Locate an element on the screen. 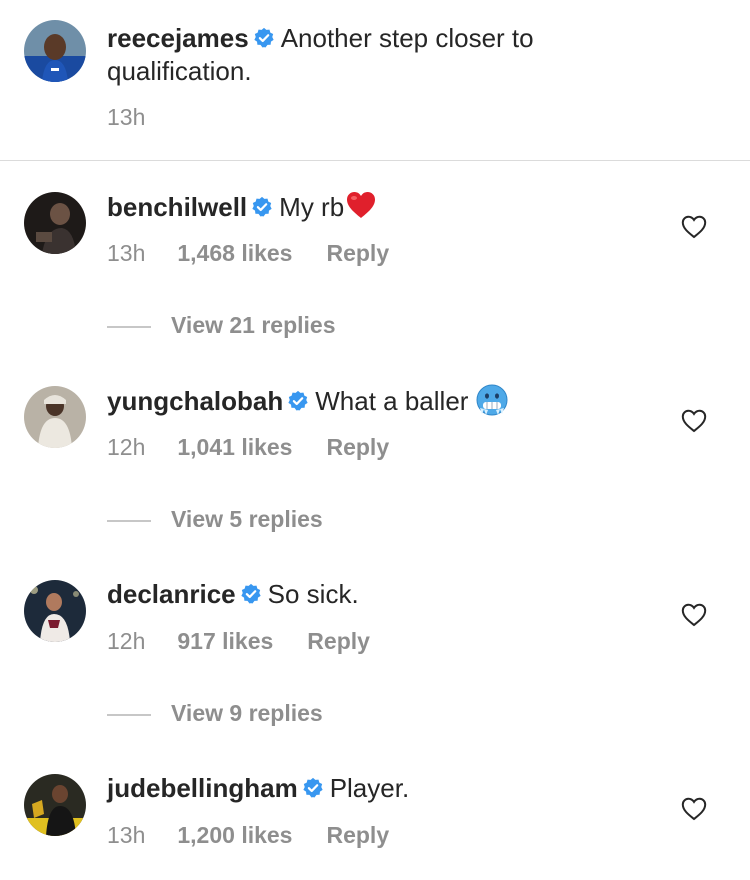  view-replies-button: View 9 replies is located at coordinates (215, 713).